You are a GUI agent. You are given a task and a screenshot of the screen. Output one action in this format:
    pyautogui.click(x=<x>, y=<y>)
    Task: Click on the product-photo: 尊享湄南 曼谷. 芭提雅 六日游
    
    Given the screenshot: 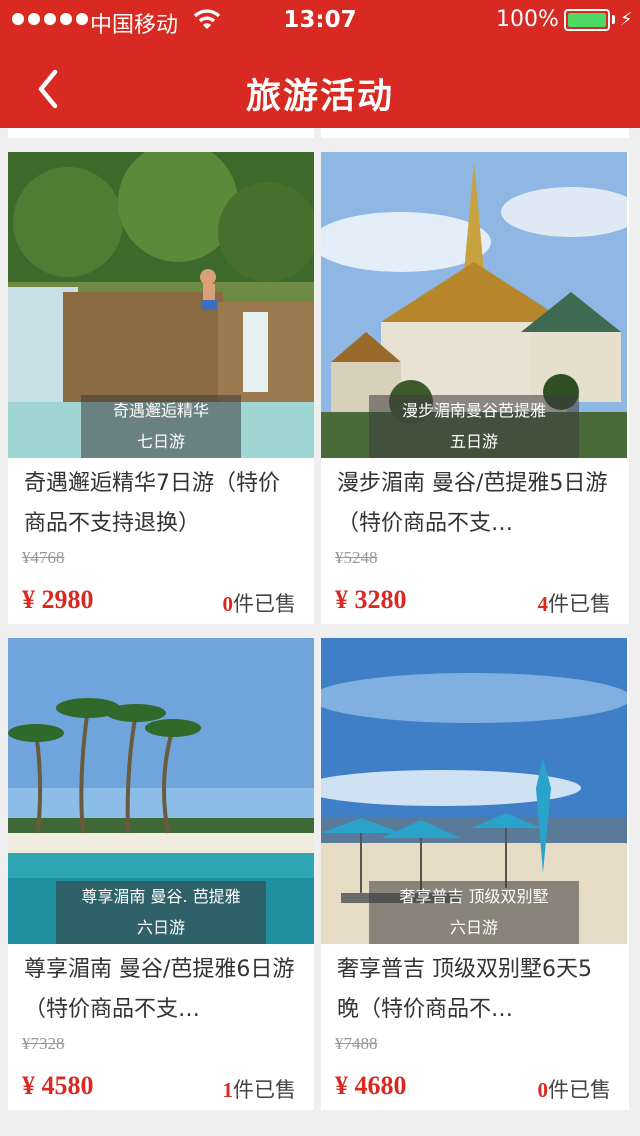 What is the action you would take?
    pyautogui.click(x=161, y=791)
    